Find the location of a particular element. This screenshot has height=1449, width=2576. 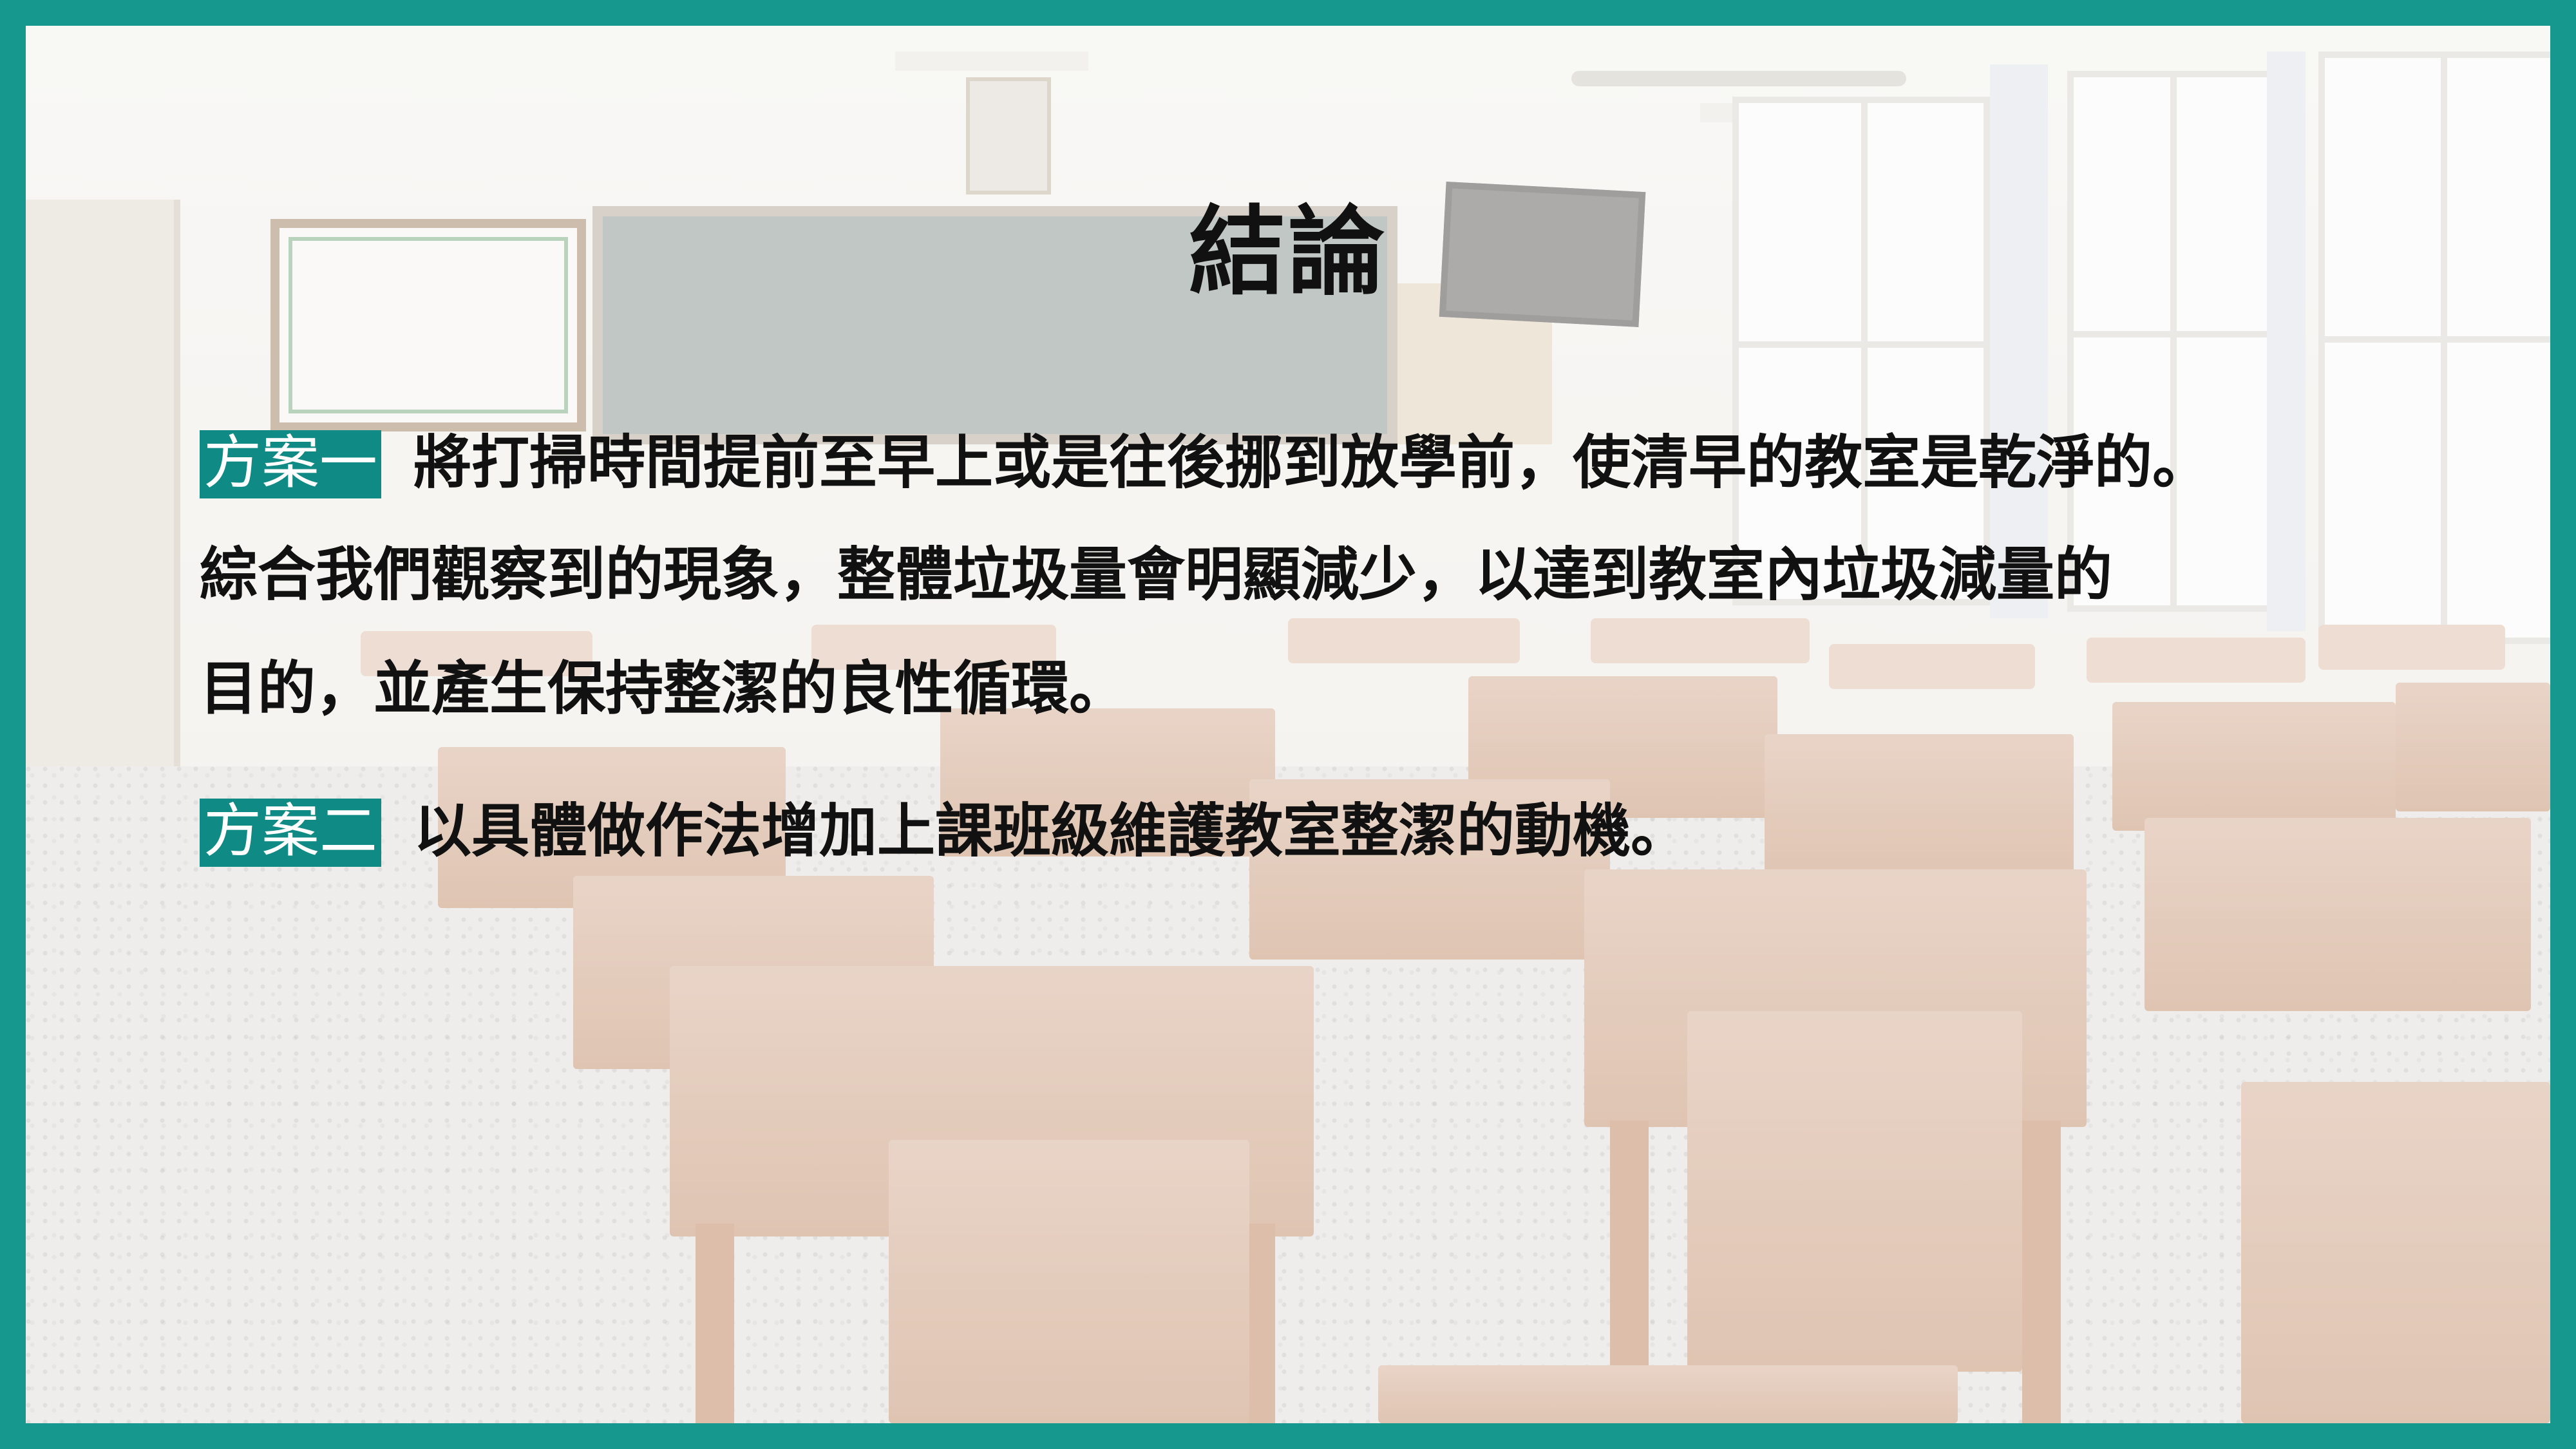

plan2-tag: 方案二 is located at coordinates (290, 833).